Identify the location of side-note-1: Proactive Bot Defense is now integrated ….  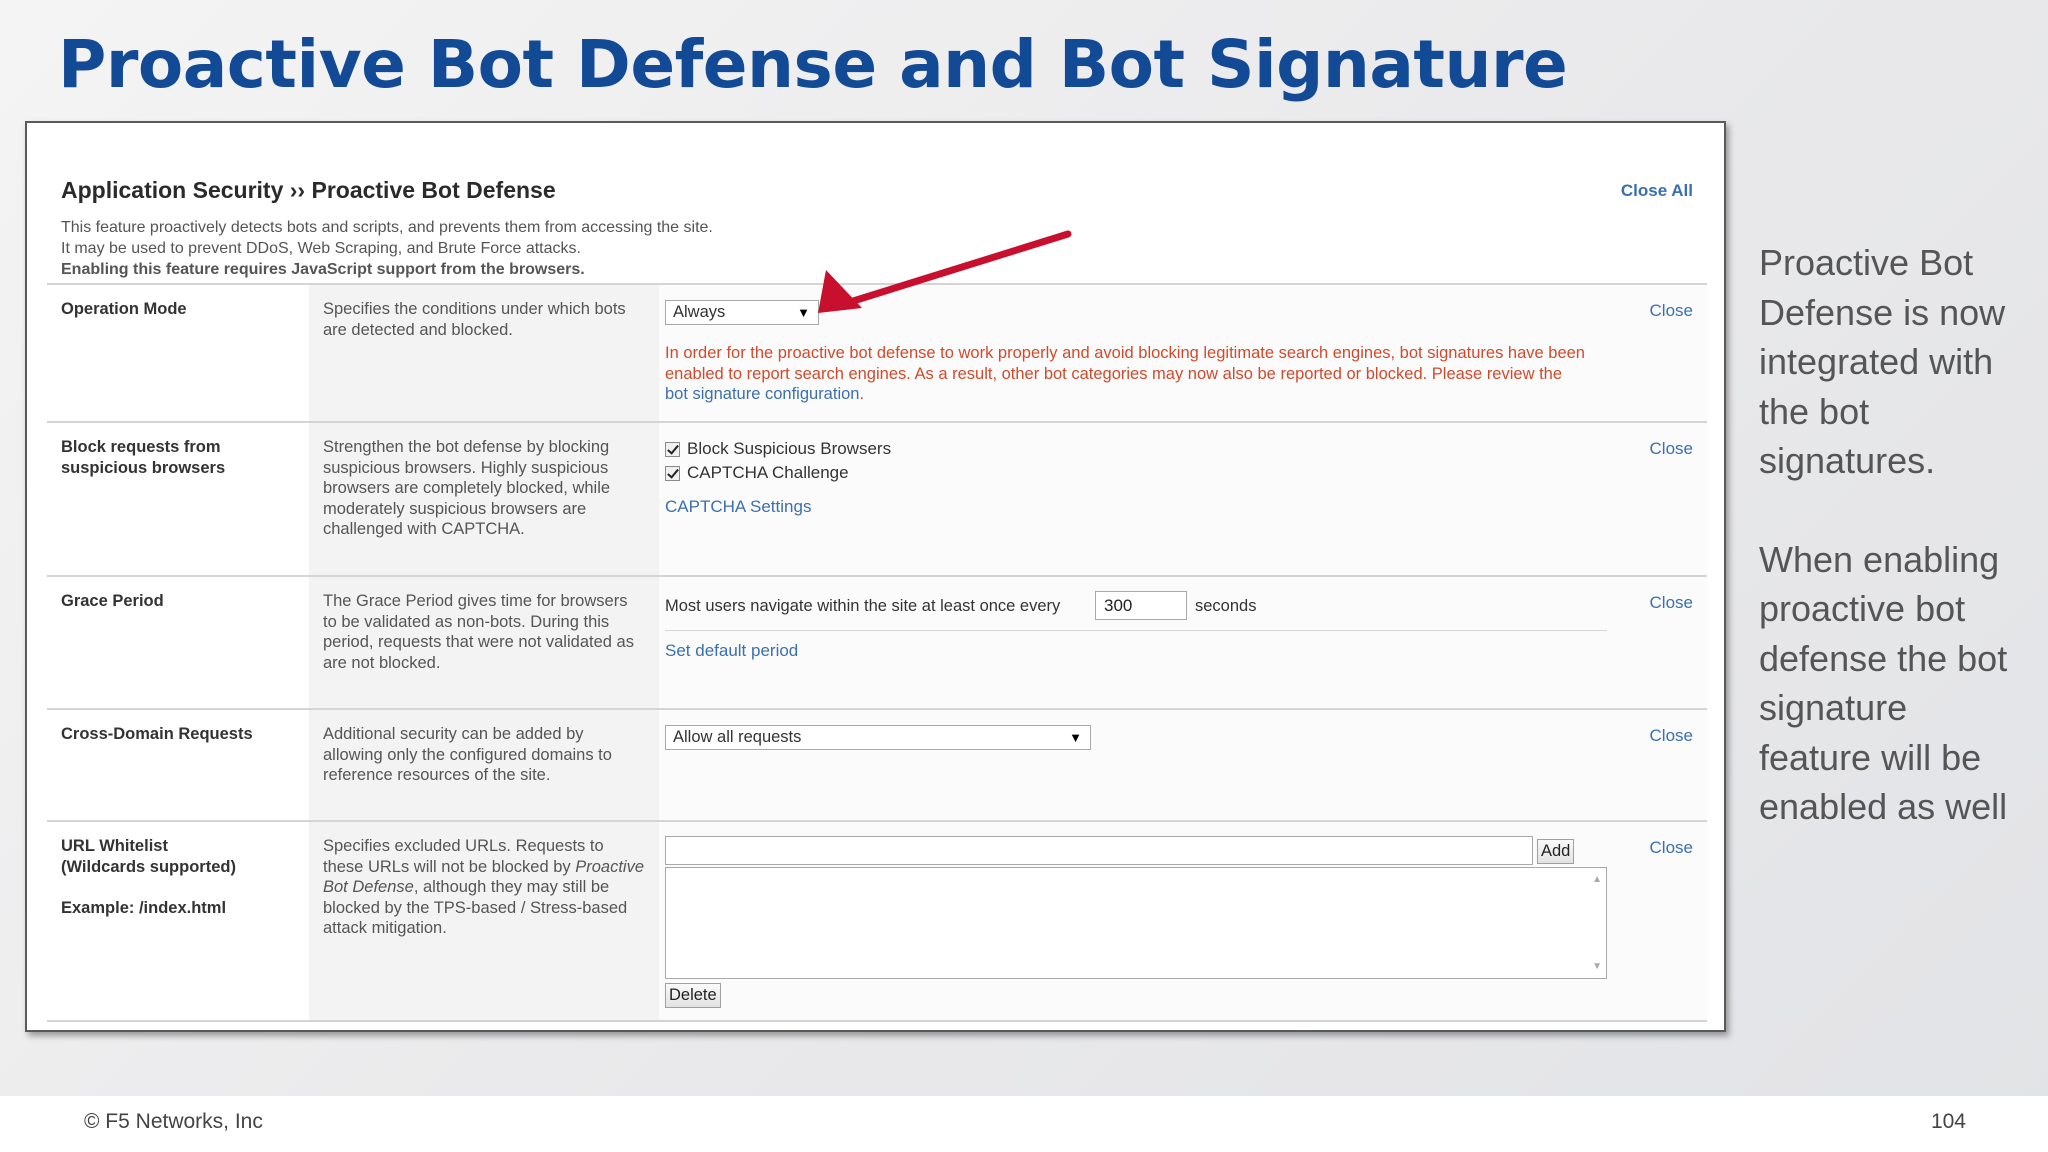
(1882, 361).